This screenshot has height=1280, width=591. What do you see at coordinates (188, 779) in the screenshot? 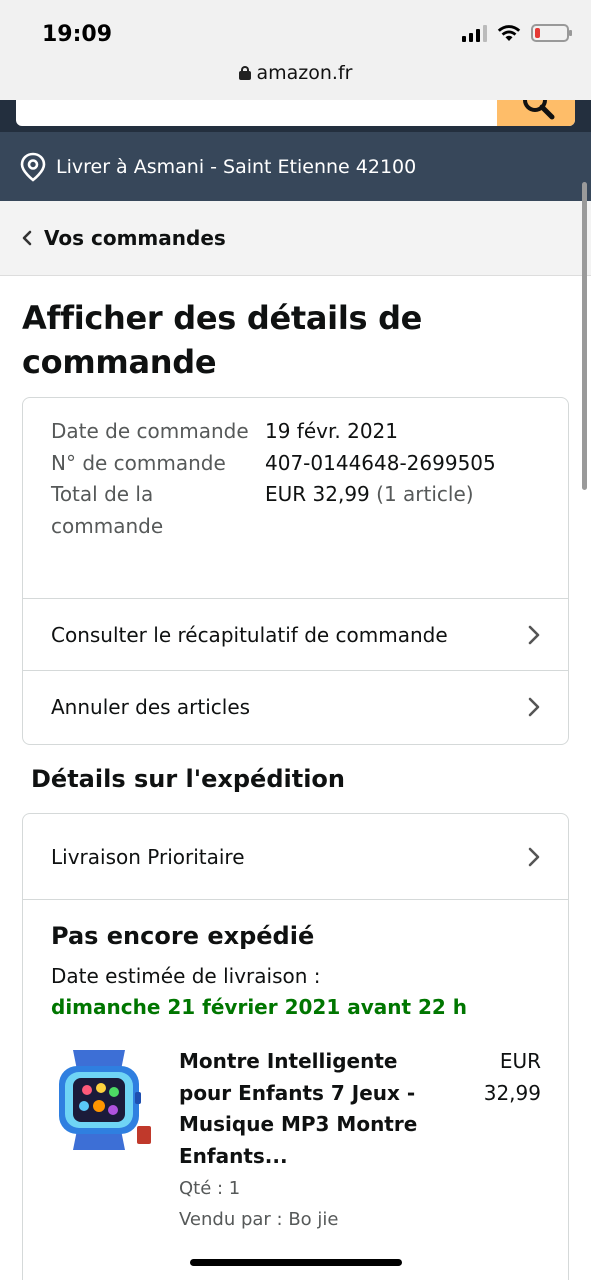
I see `shipping-section-title: Détails sur l'expédition` at bounding box center [188, 779].